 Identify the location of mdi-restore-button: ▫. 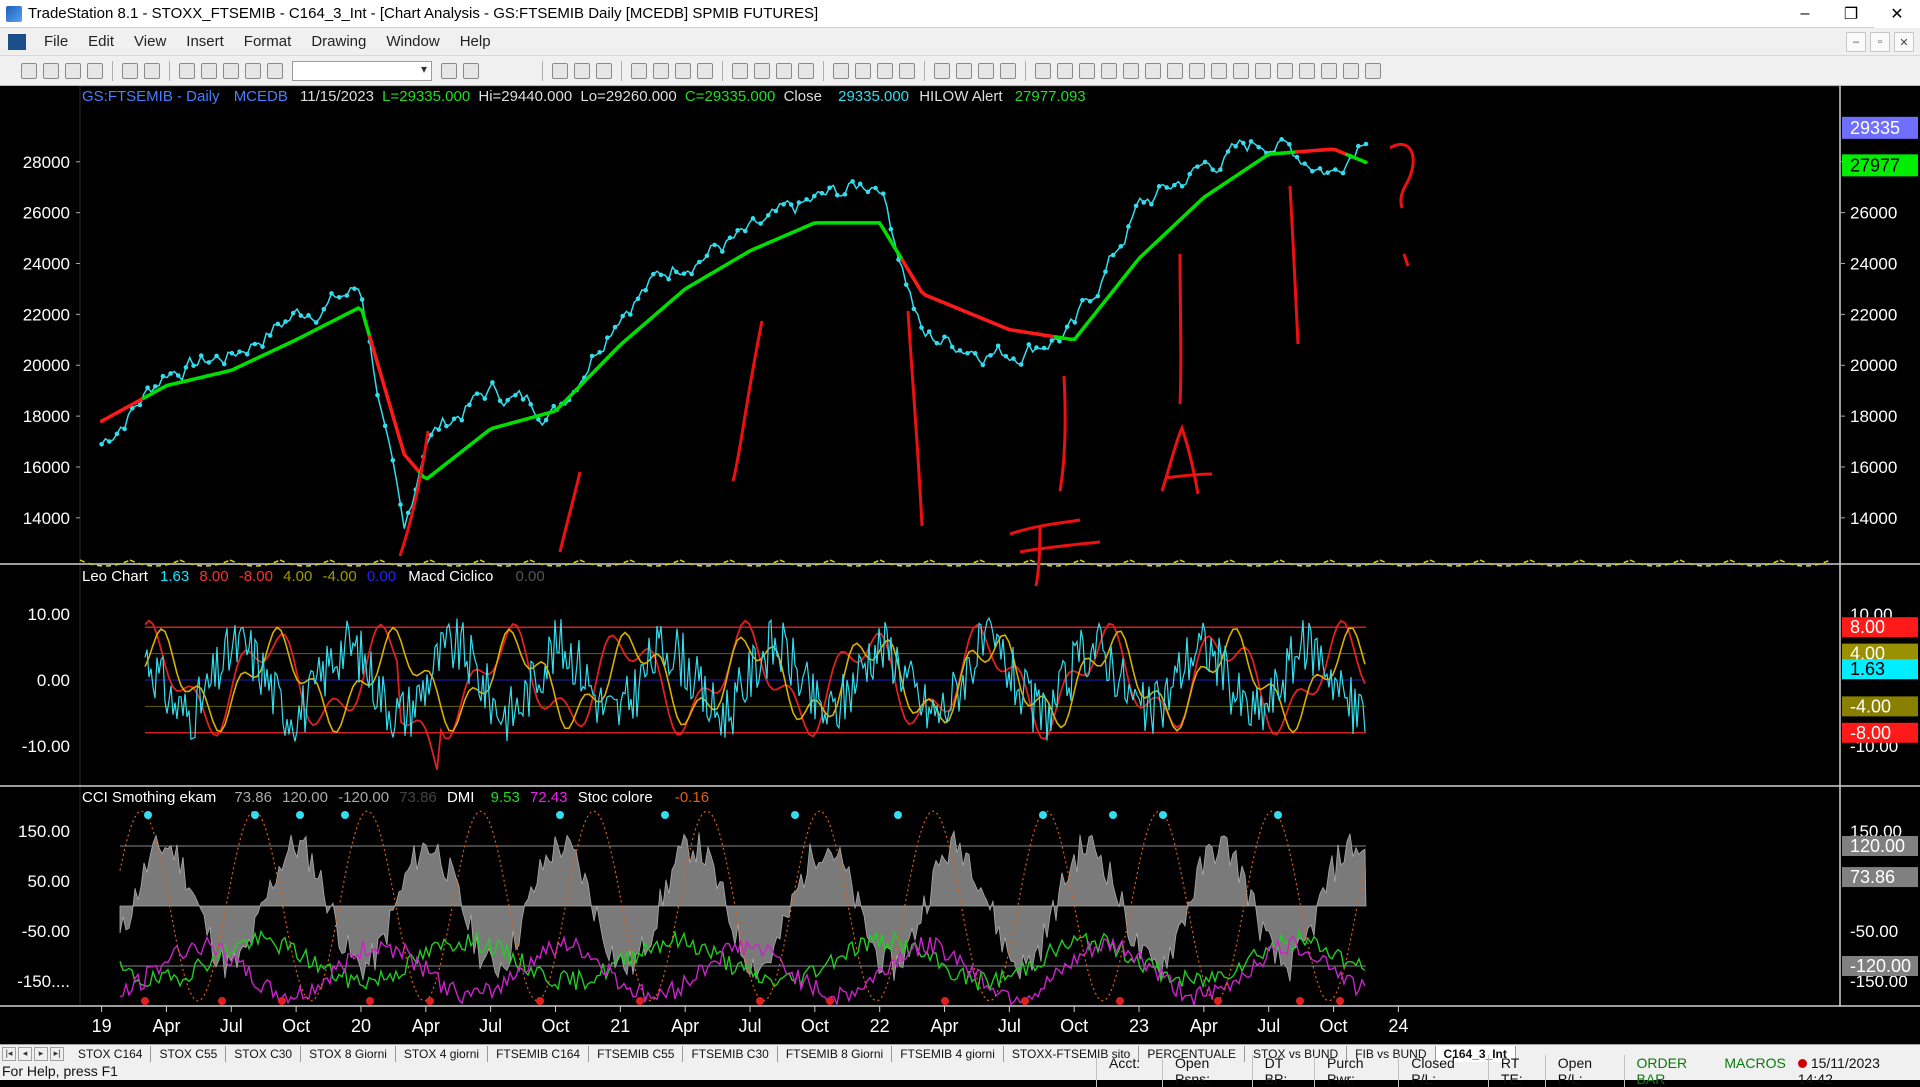
(1880, 42).